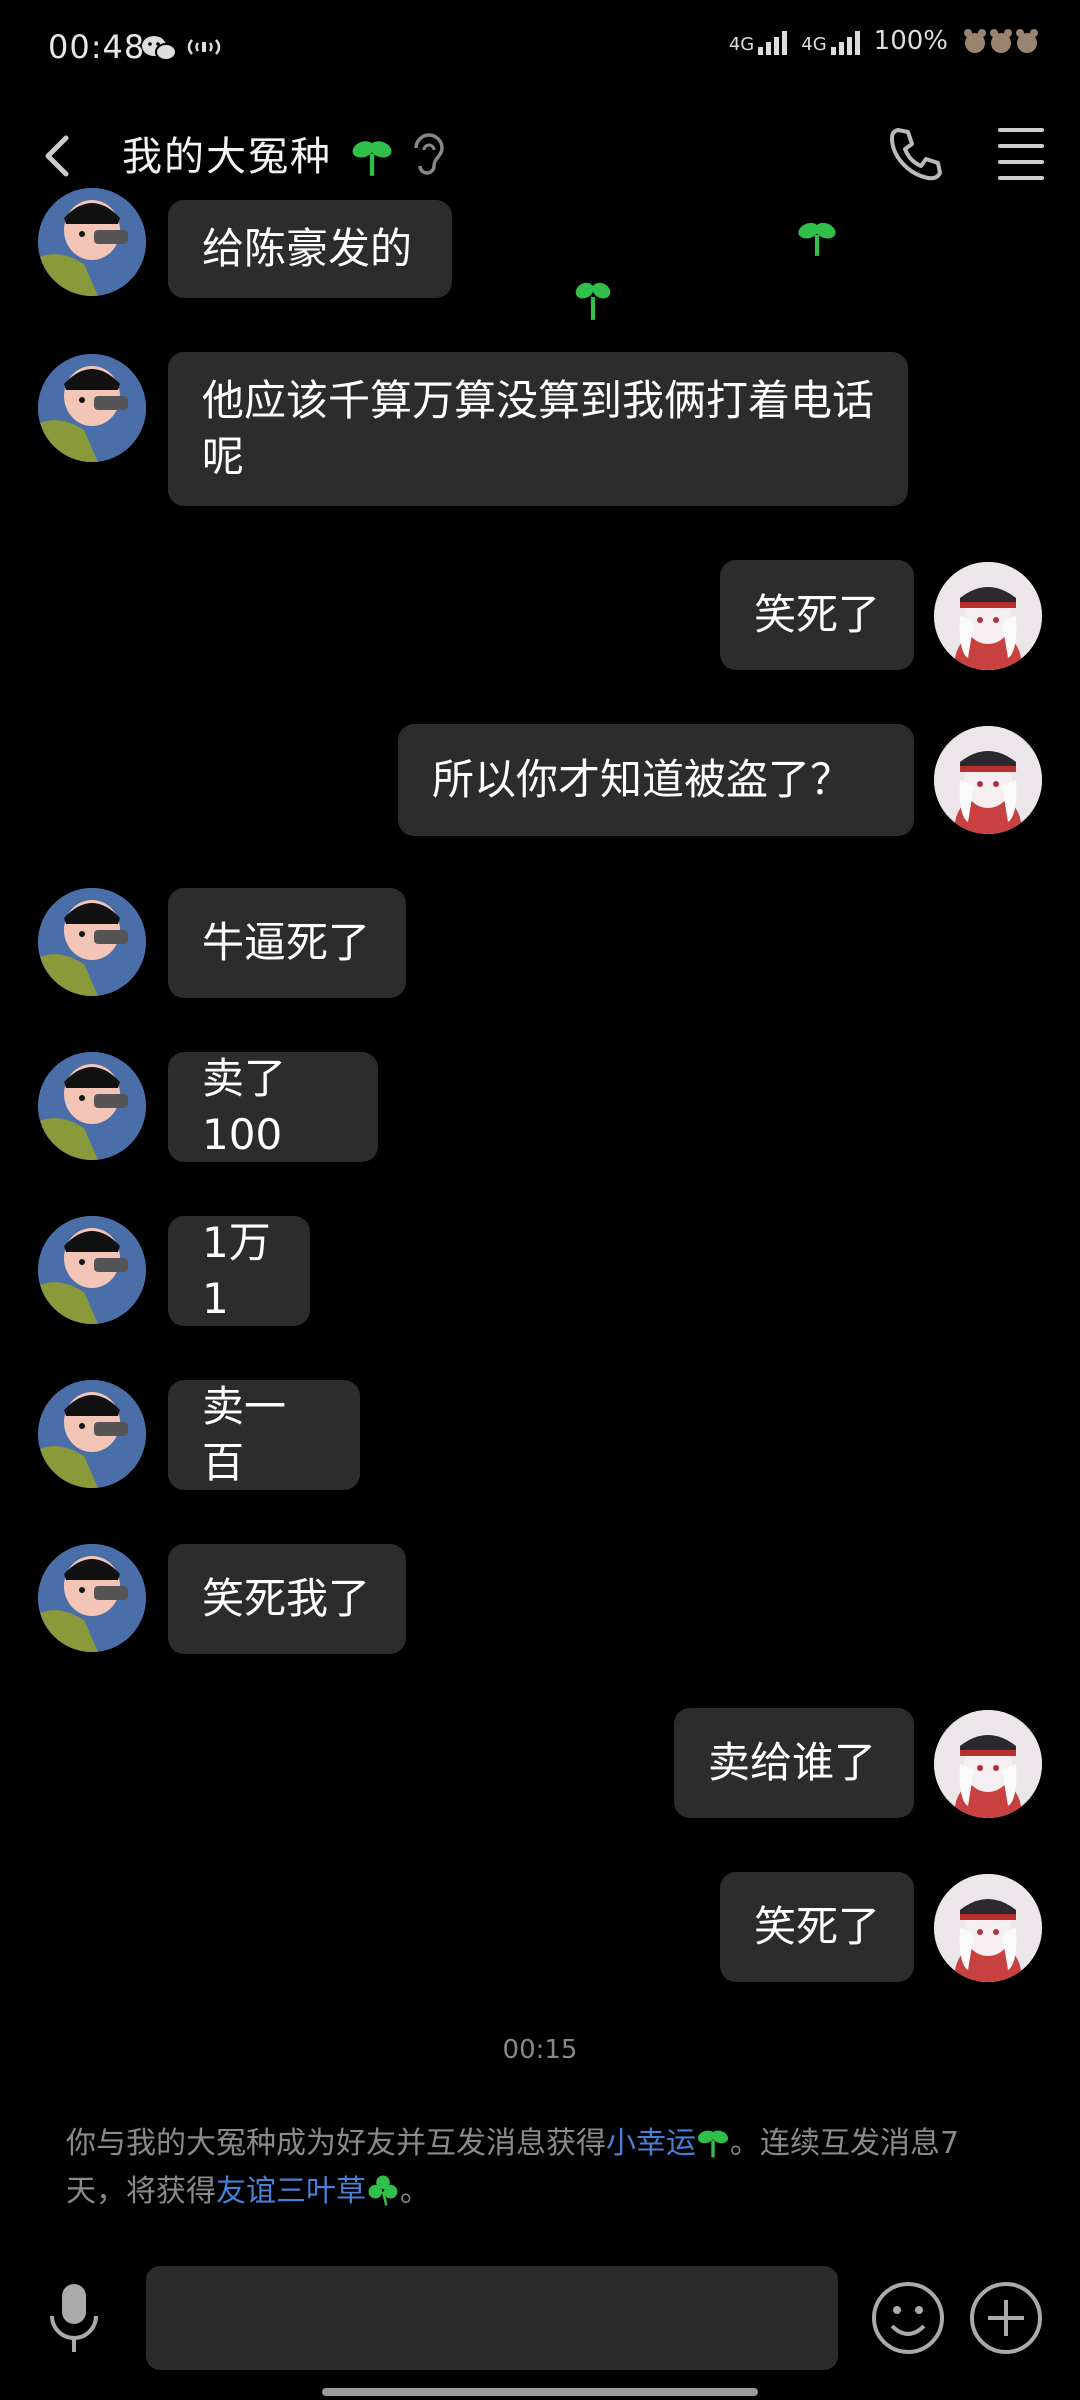  Describe the element at coordinates (1001, 41) in the screenshot. I see `bear-battery-icon` at that location.